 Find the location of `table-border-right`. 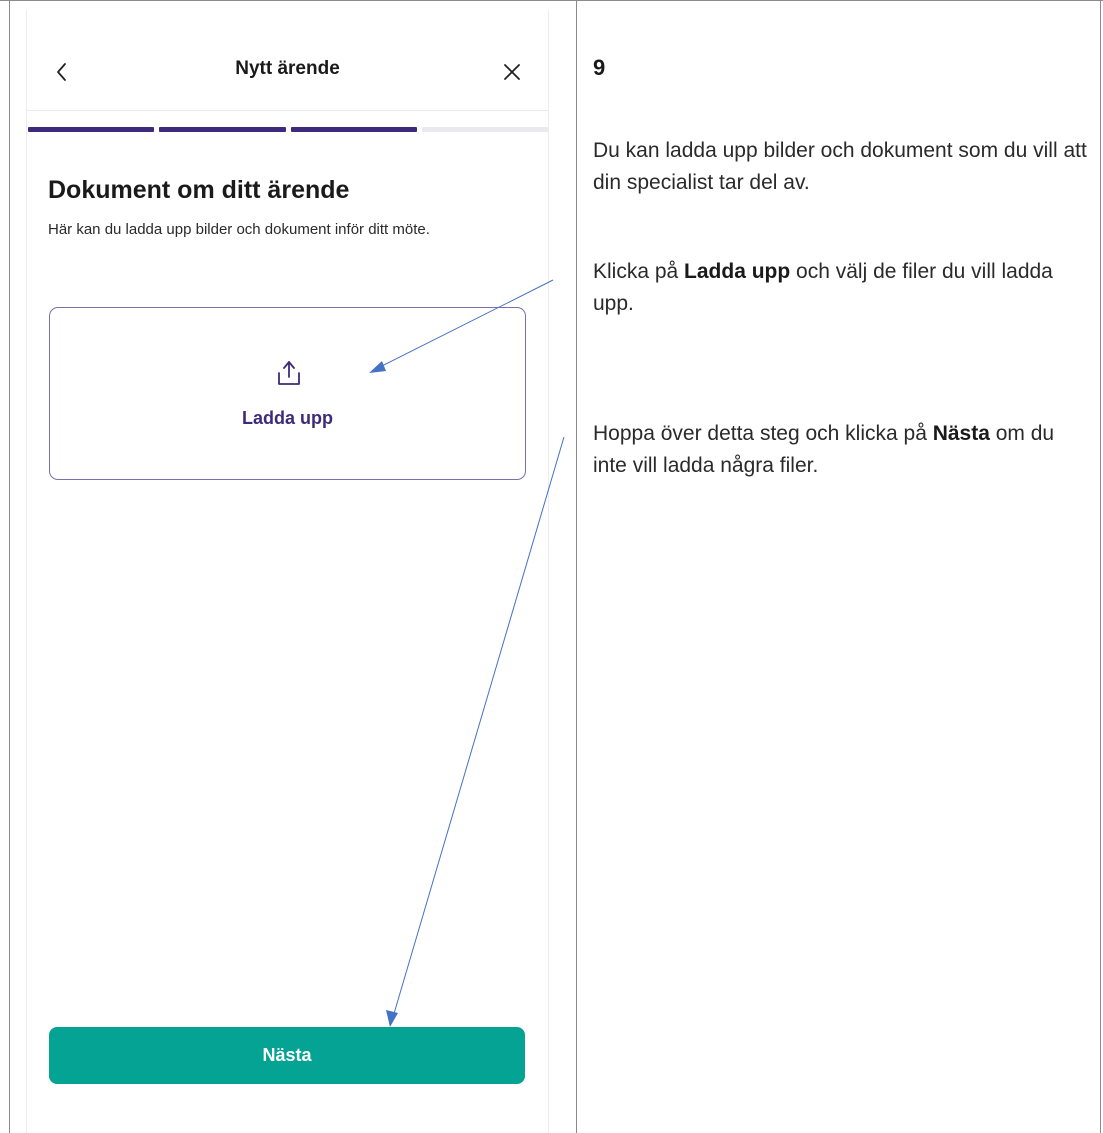

table-border-right is located at coordinates (1100, 566).